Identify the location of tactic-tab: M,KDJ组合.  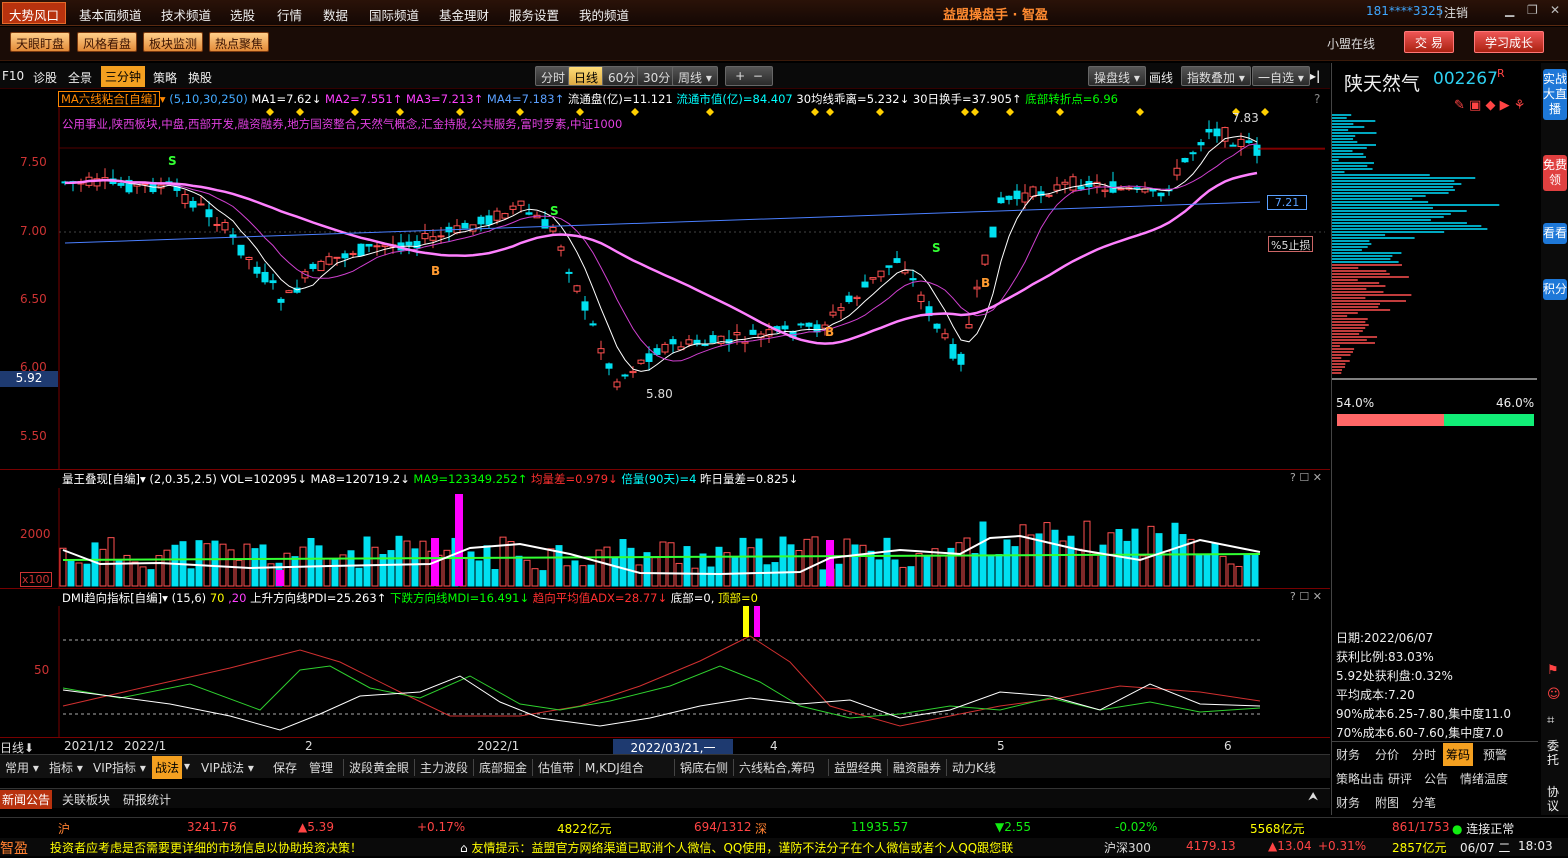
(611, 767).